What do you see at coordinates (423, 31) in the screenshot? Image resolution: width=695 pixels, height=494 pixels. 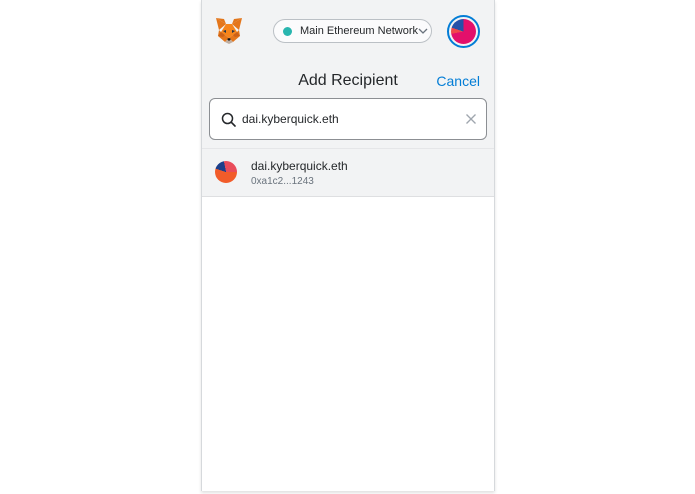 I see `chevron-down-icon` at bounding box center [423, 31].